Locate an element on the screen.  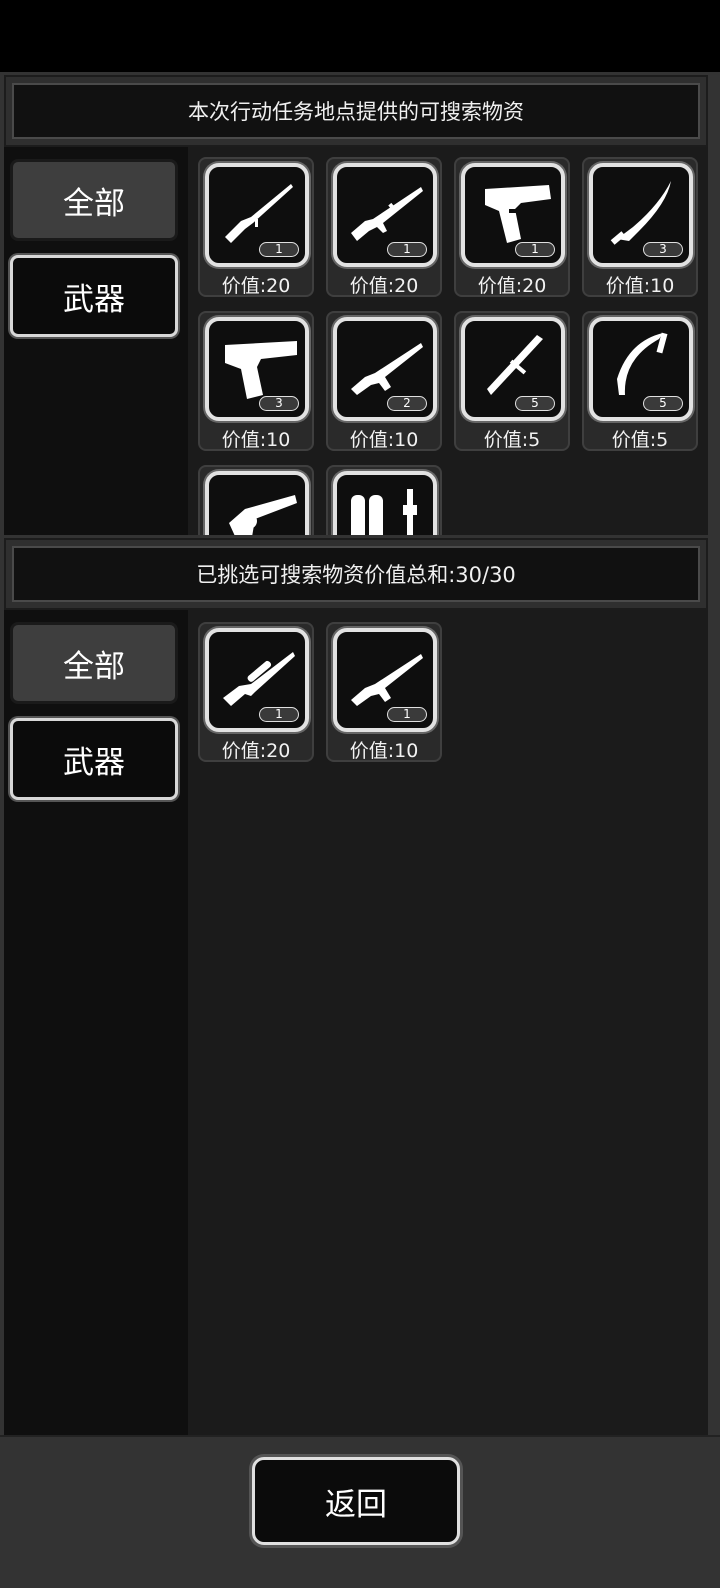
rifle-icon is located at coordinates (259, 213).